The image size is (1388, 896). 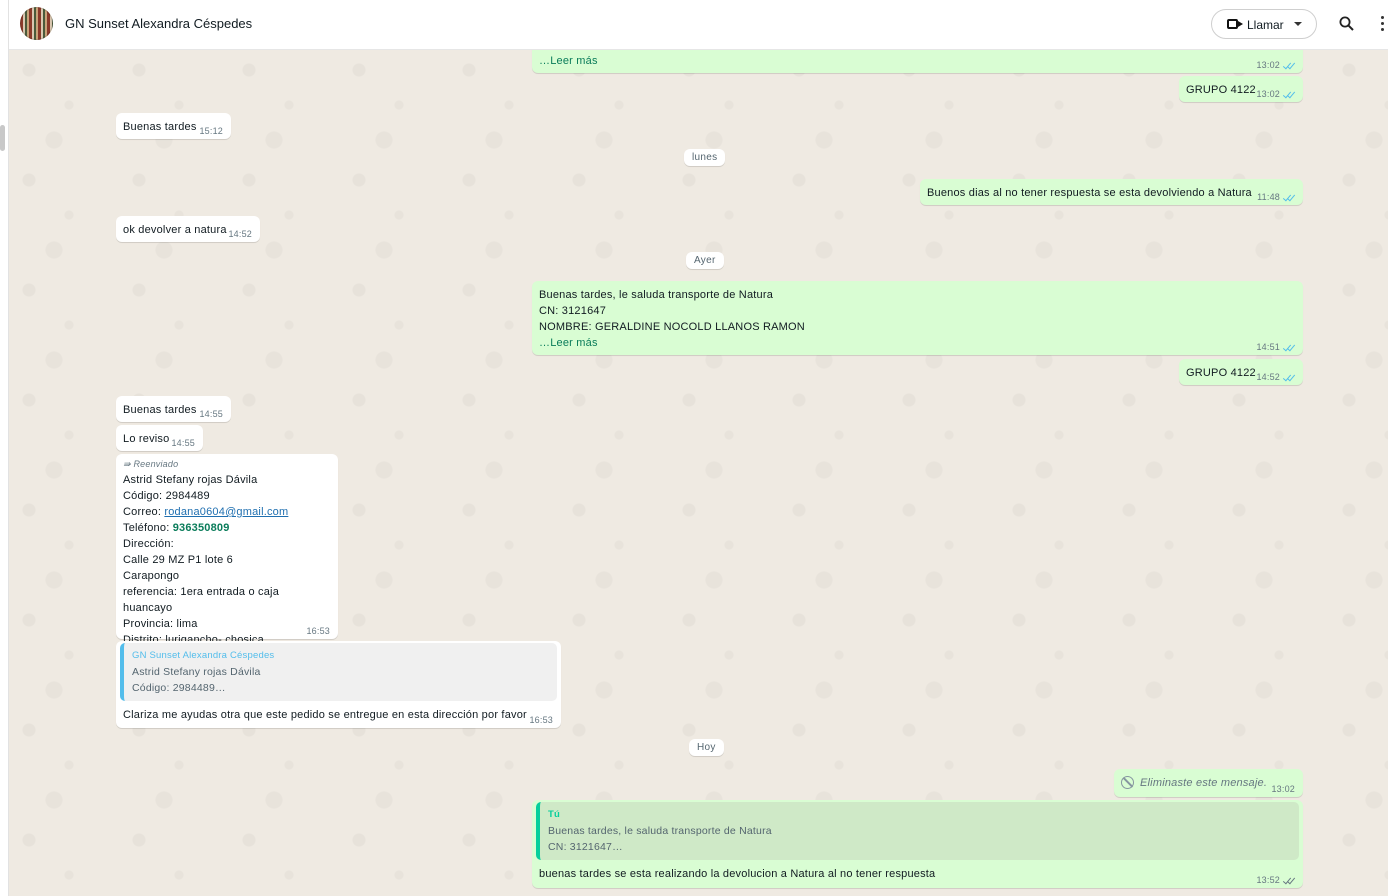 I want to click on contact-name: GN Sunset Alexandra Céspedes, so click(x=158, y=23).